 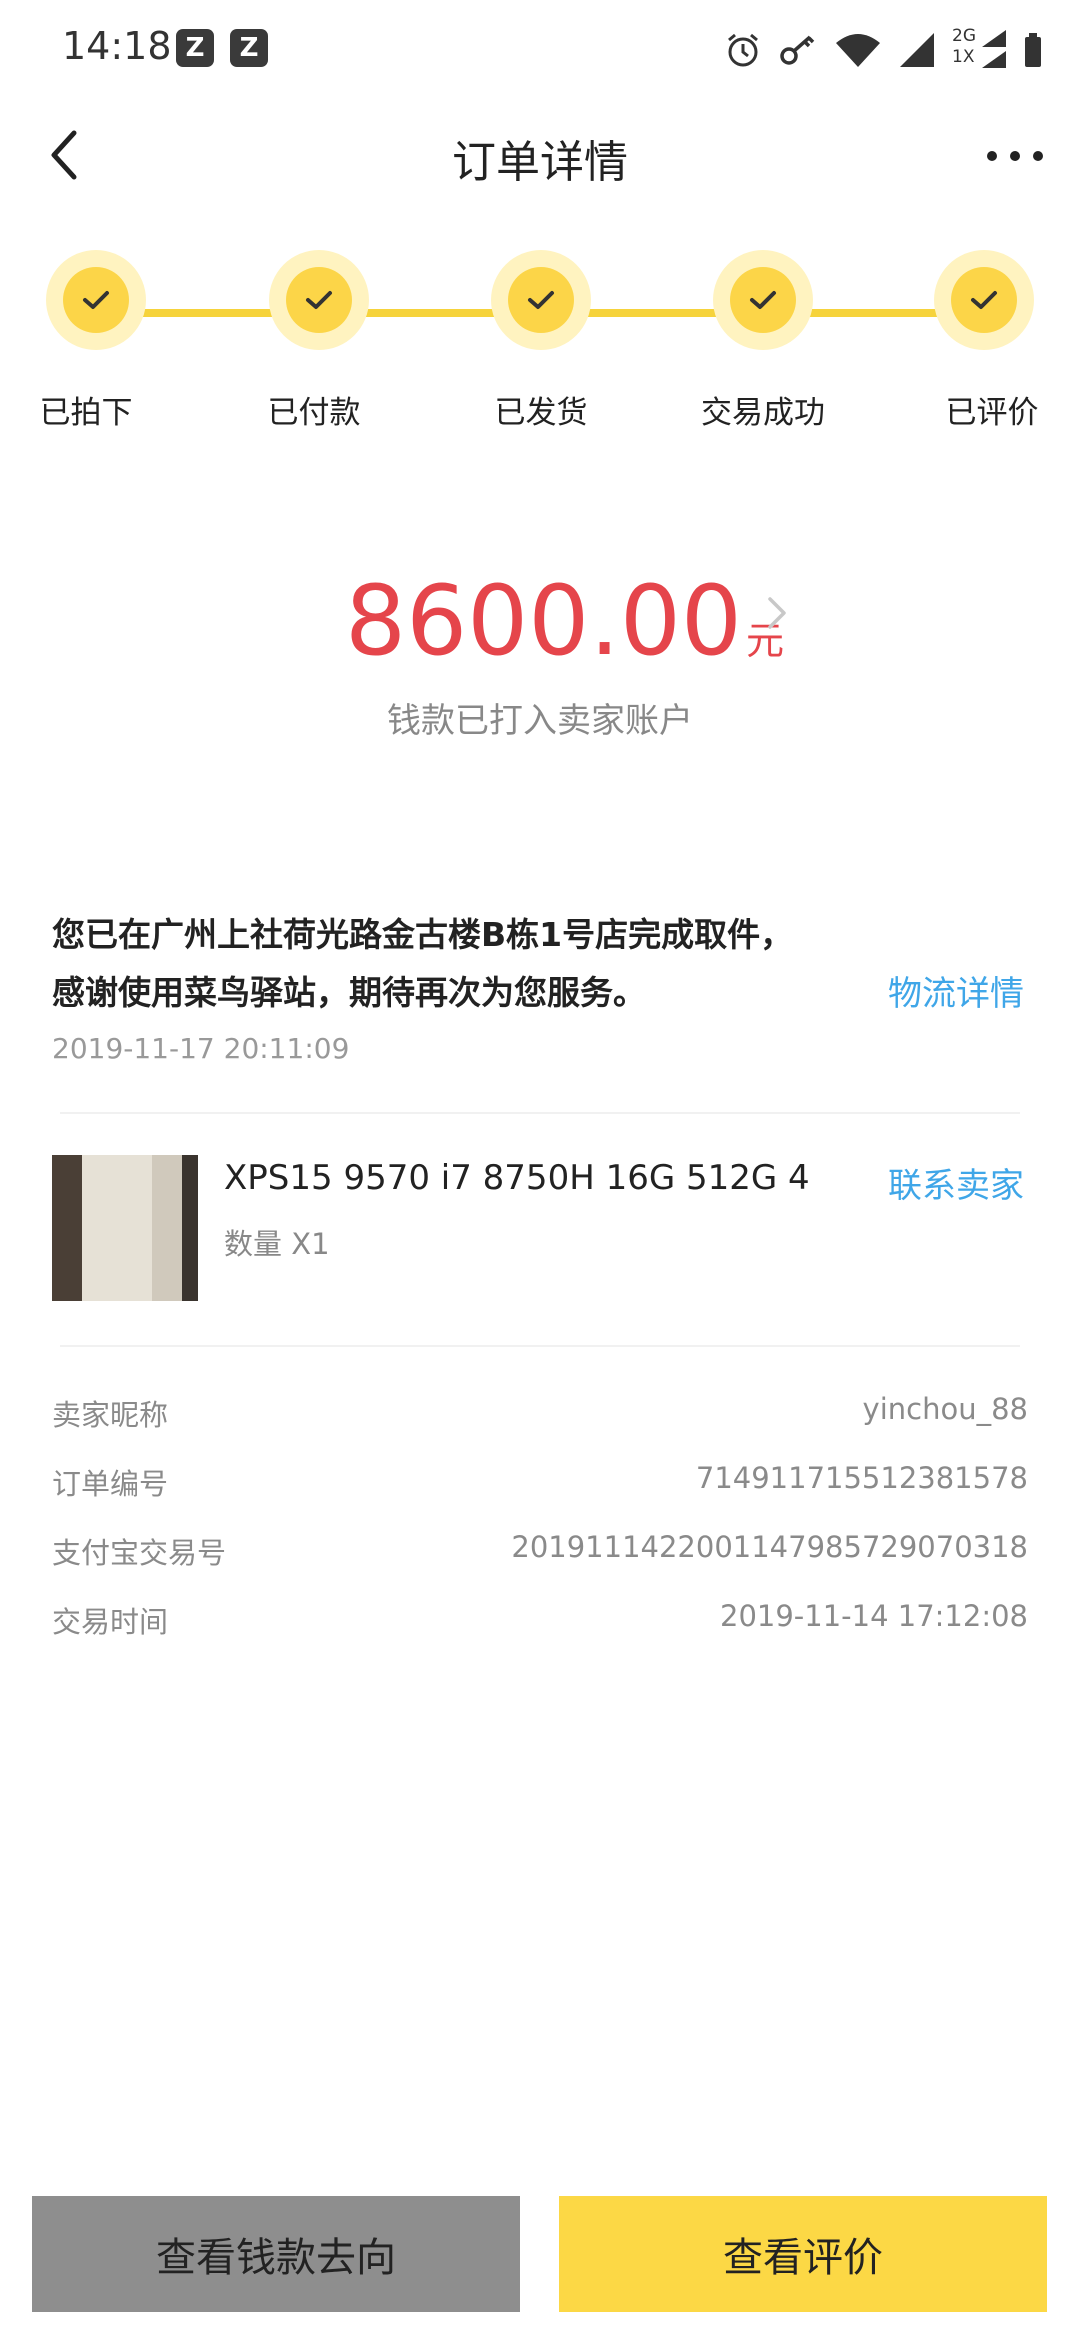 I want to click on contact-seller-link: 联系卖家, so click(x=956, y=1182).